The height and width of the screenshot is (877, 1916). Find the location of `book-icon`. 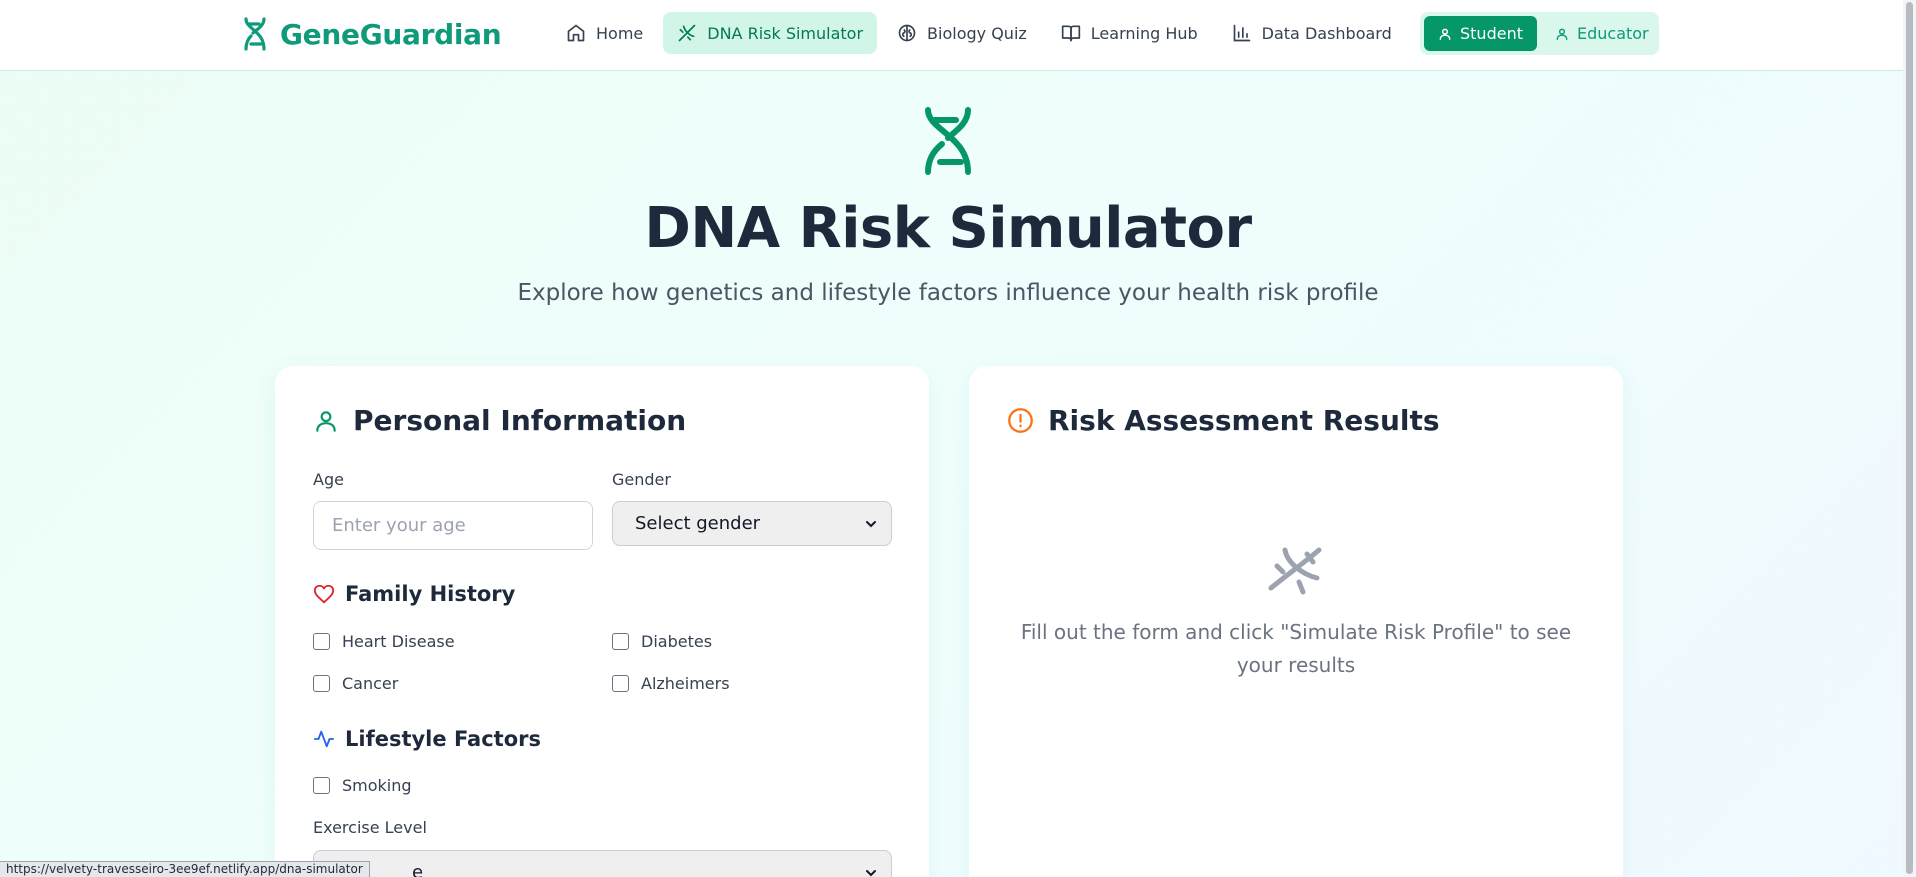

book-icon is located at coordinates (1070, 33).